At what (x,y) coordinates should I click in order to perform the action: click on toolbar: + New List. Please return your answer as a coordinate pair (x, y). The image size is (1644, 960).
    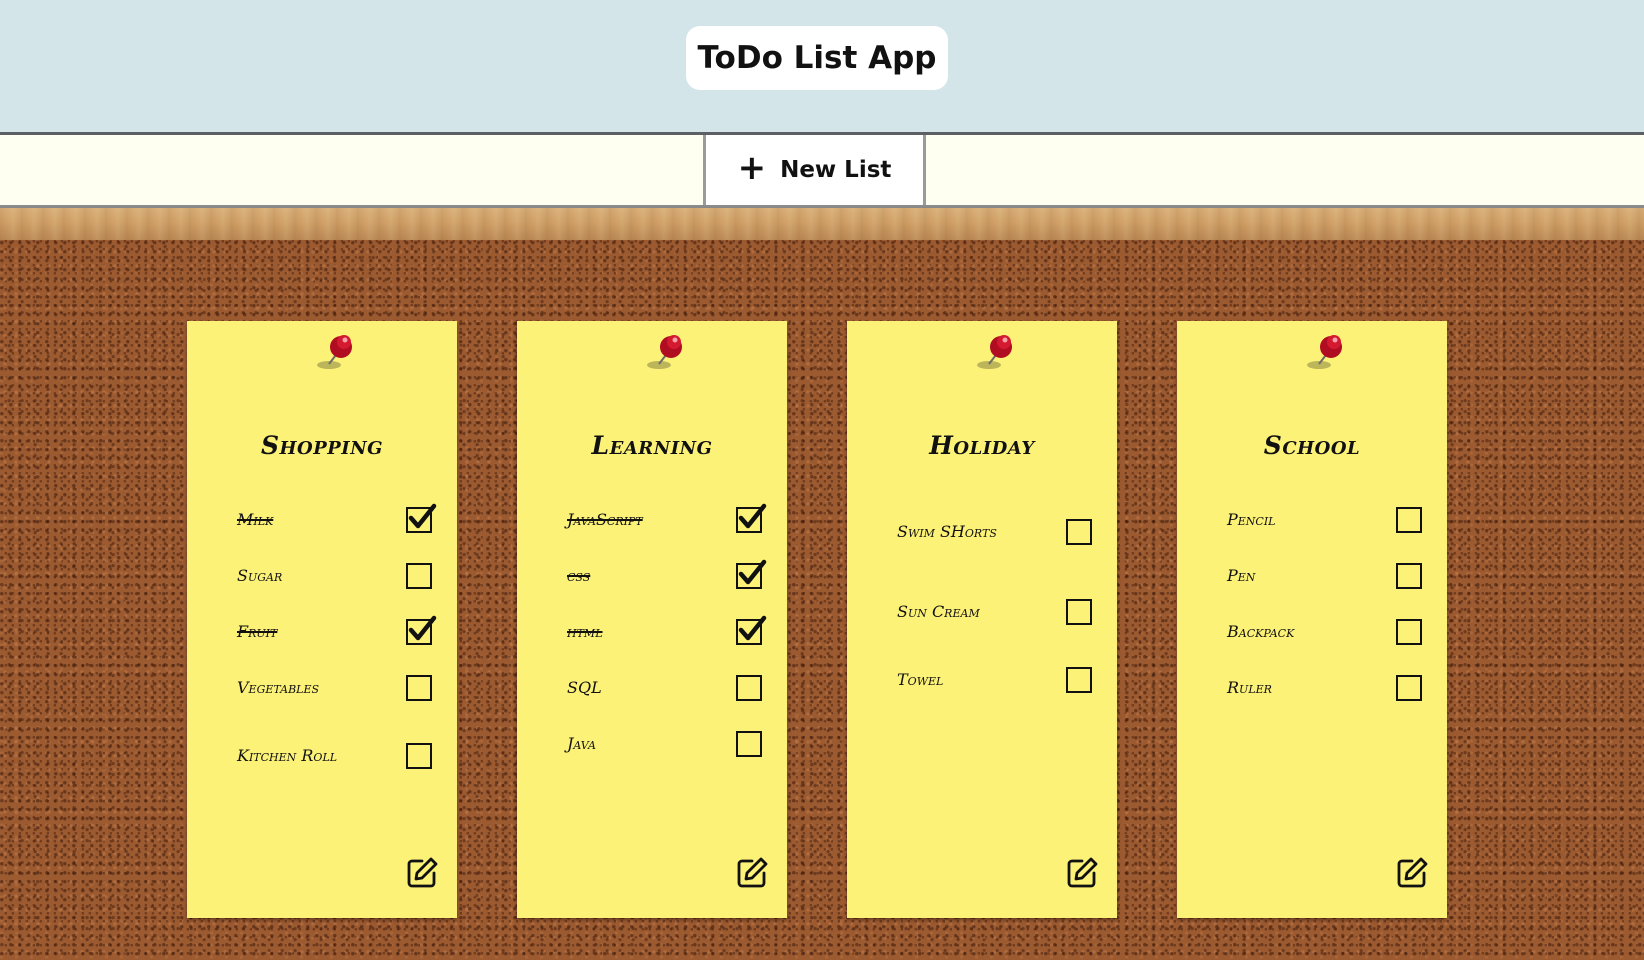
    Looking at the image, I should click on (822, 171).